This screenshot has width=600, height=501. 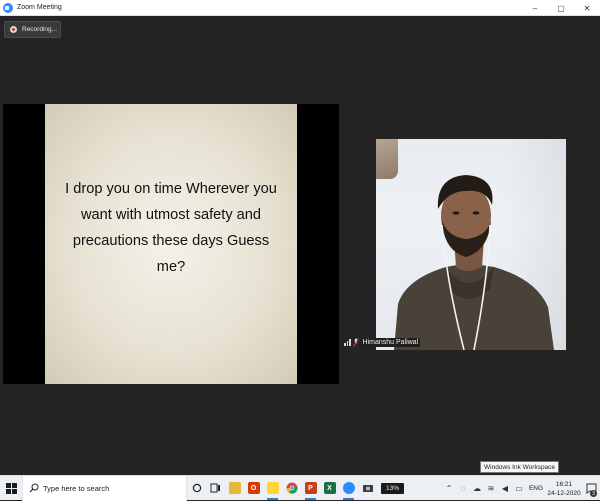 I want to click on zoom-logo-icon, so click(x=8, y=7).